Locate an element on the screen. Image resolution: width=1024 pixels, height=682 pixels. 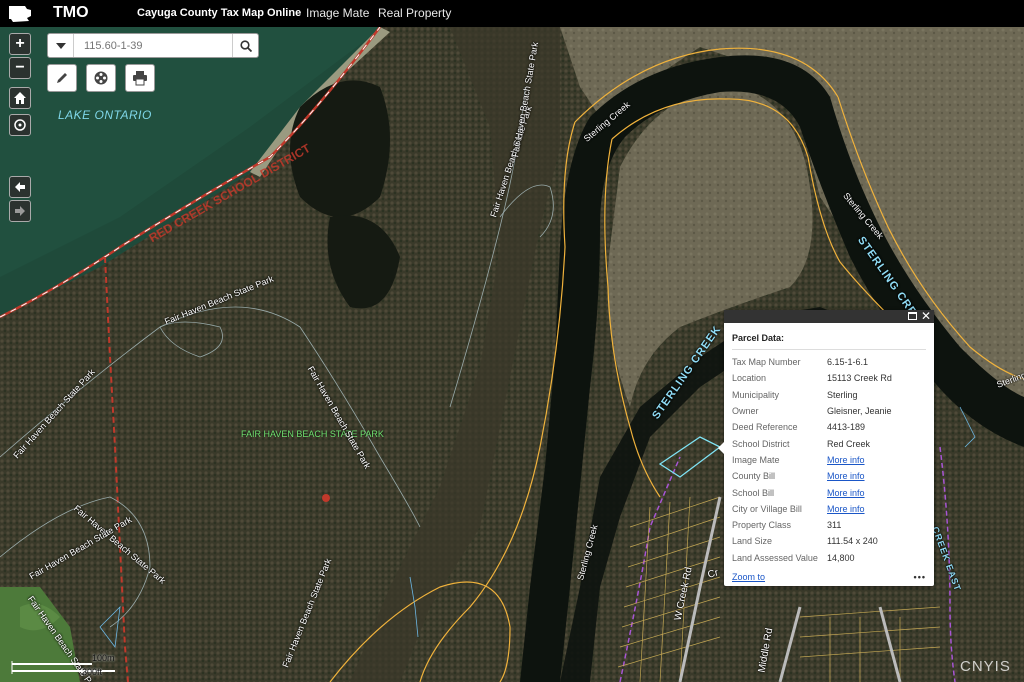
attr-key: County Bill is located at coordinates (754, 476).